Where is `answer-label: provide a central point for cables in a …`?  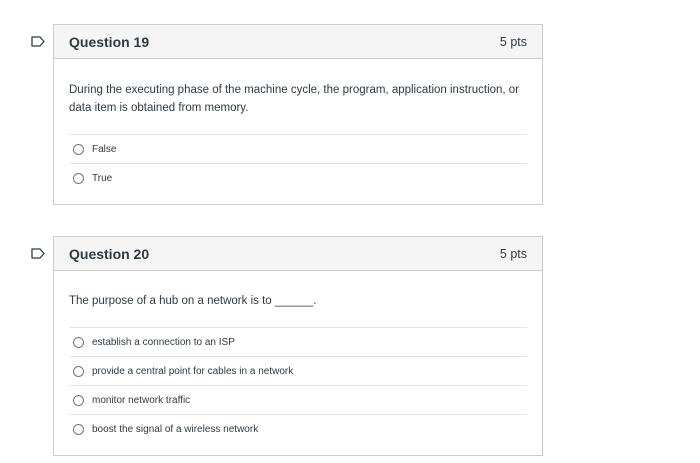
answer-label: provide a central point for cables in a … is located at coordinates (193, 371).